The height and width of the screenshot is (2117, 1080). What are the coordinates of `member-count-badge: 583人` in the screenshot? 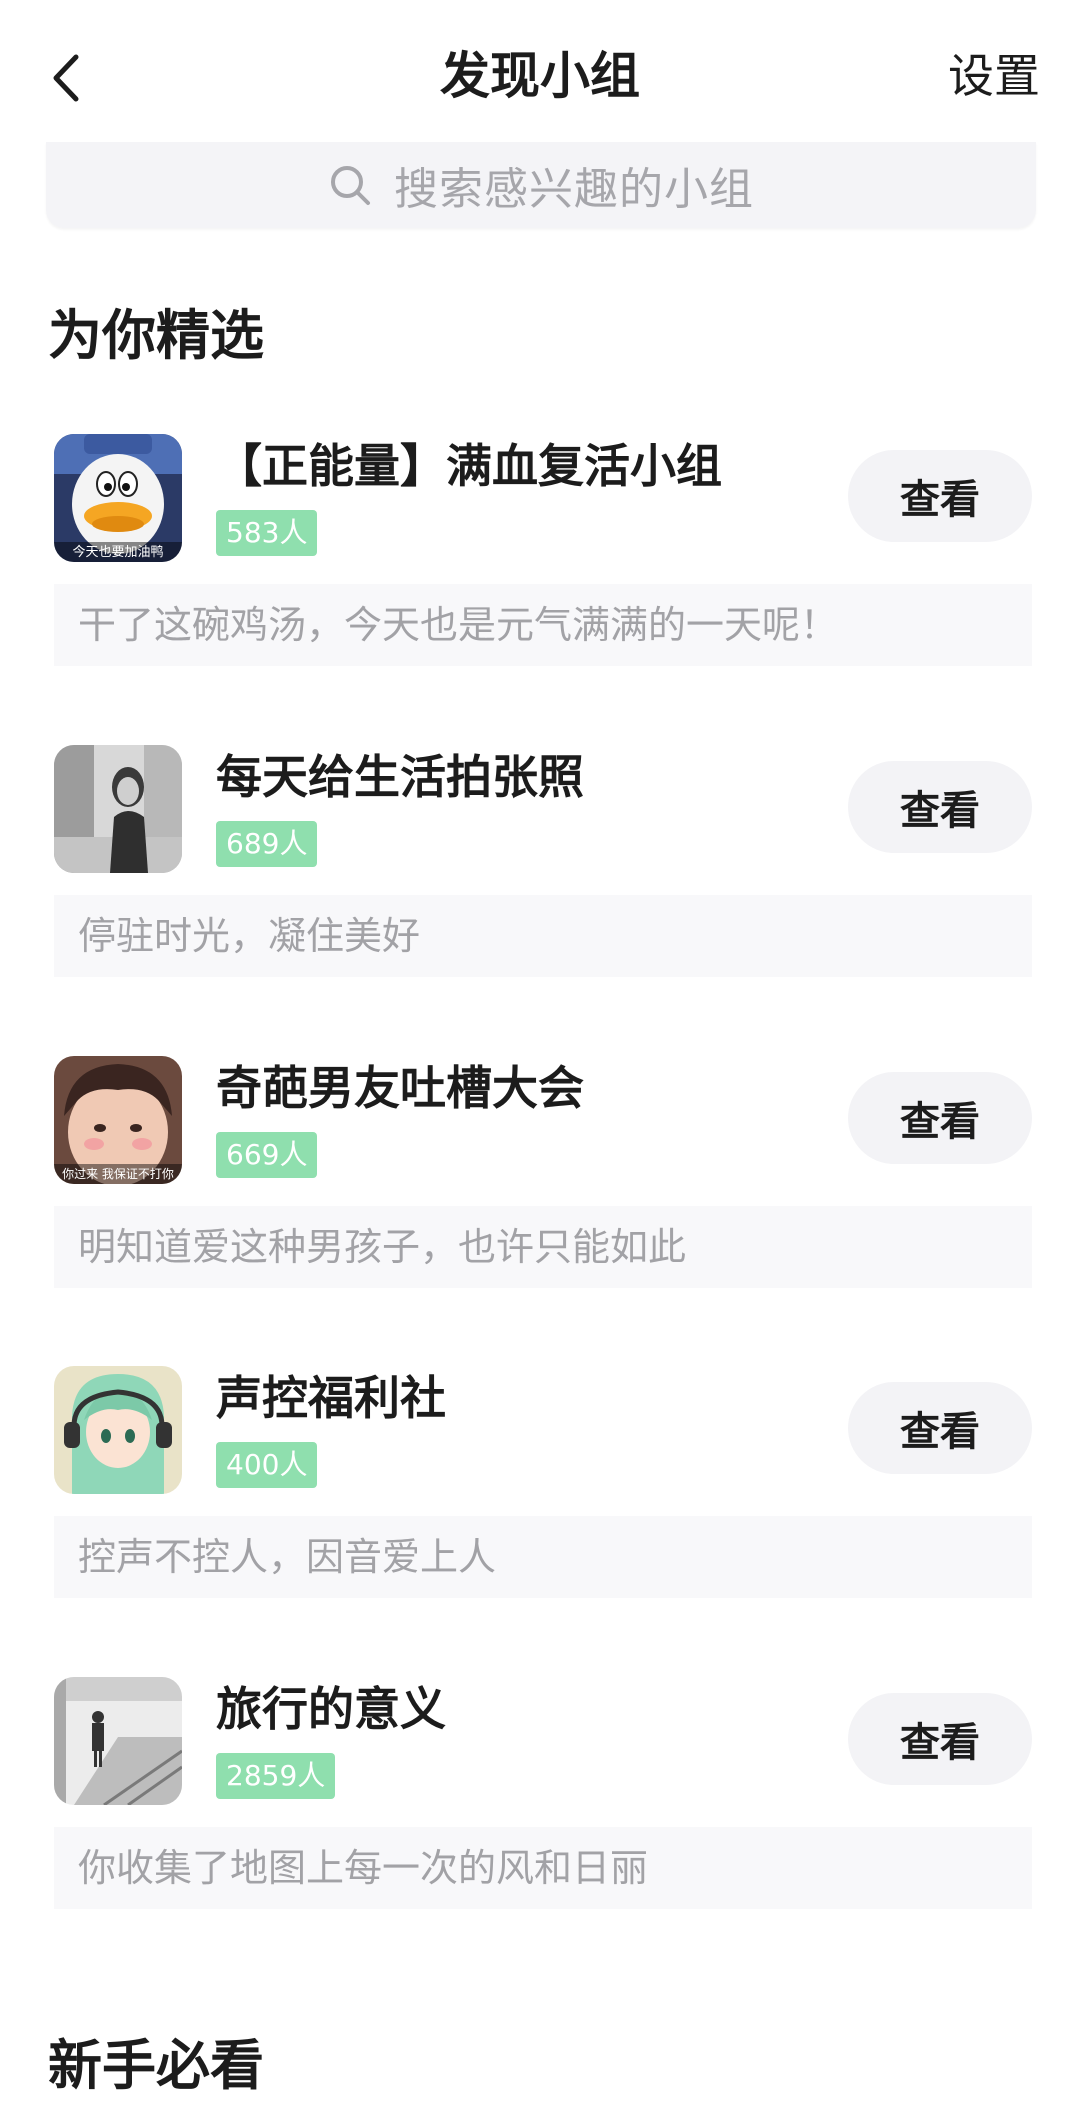 It's located at (267, 533).